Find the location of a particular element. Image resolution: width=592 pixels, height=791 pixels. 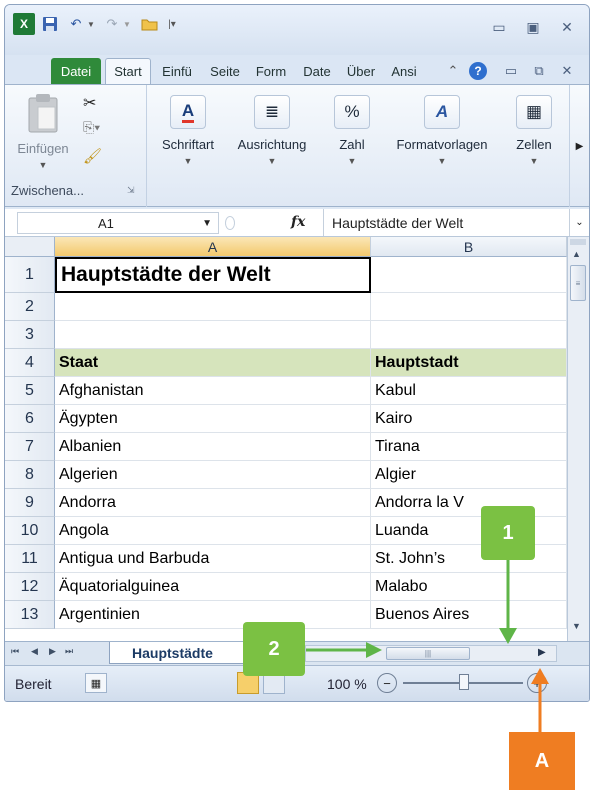

sheet-tab: Hauptstädte is located at coordinates (179, 653).